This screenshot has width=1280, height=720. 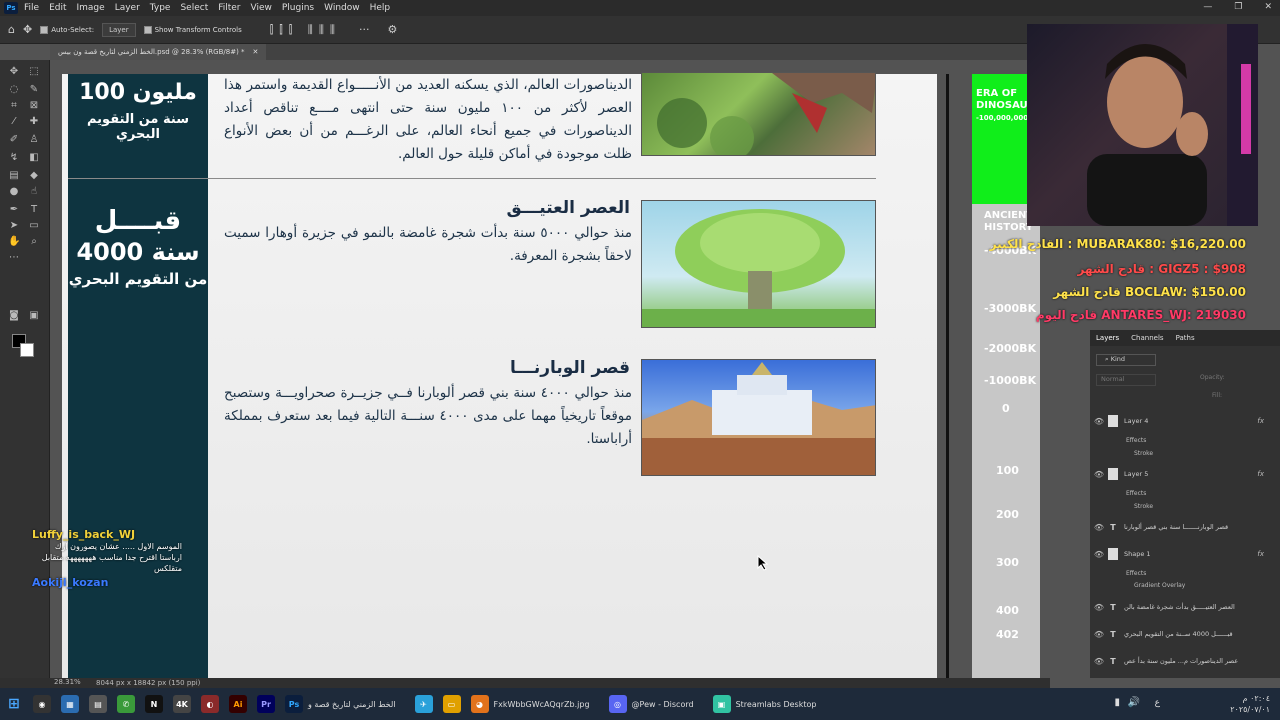 What do you see at coordinates (14, 226) in the screenshot?
I see `path-select-icon: ➤` at bounding box center [14, 226].